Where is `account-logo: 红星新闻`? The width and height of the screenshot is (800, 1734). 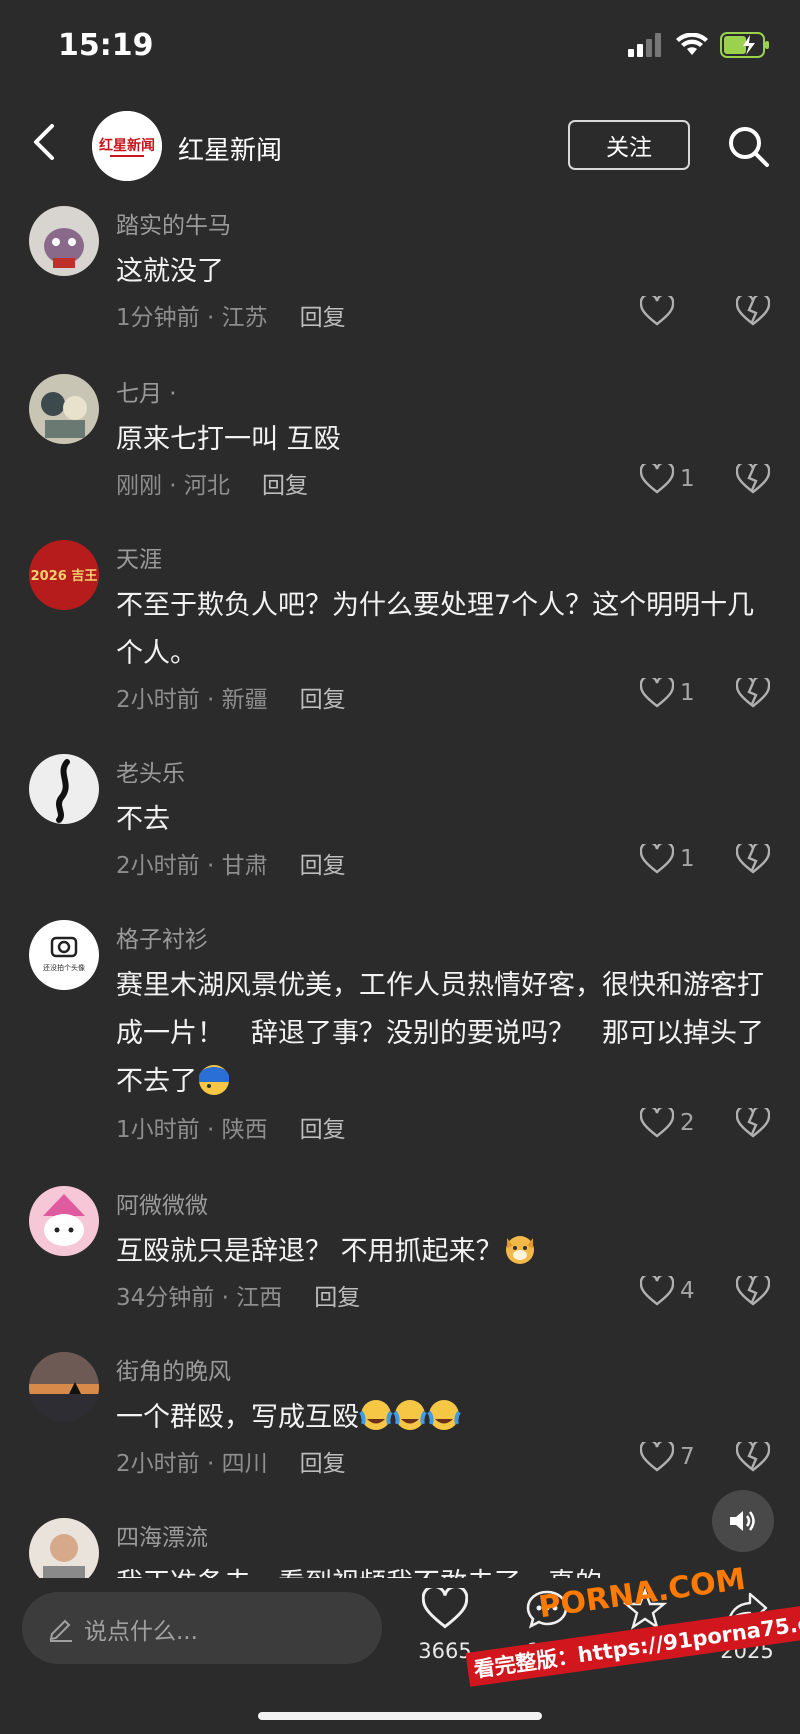 account-logo: 红星新闻 is located at coordinates (127, 146).